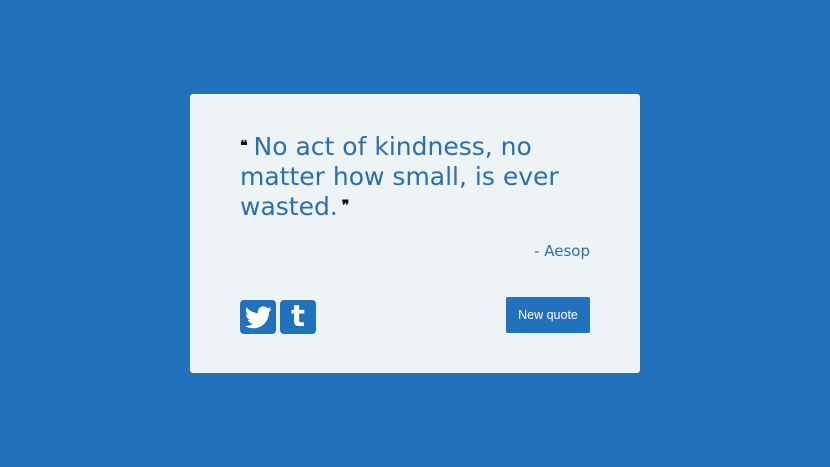  I want to click on tumblr-share-button: t, so click(298, 317).